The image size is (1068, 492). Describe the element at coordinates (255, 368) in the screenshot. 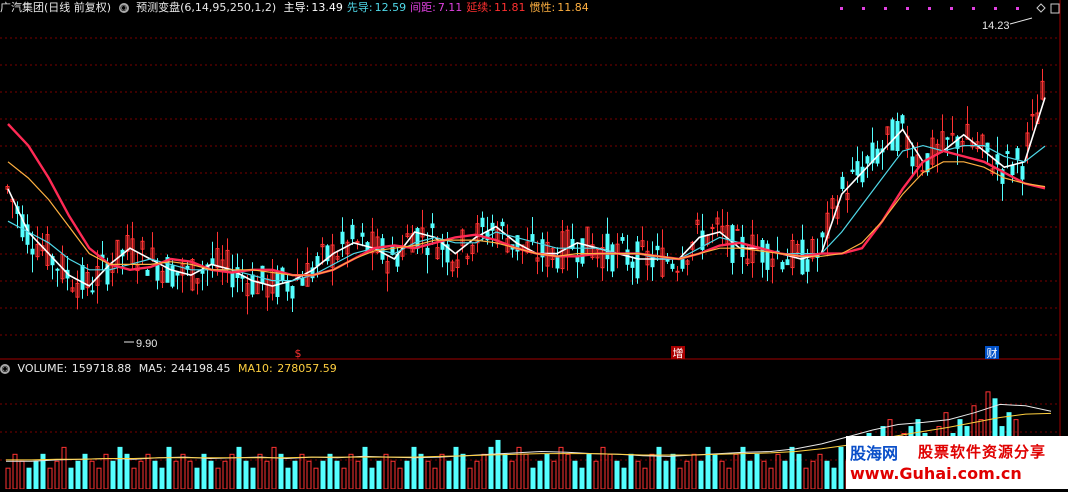

I see `ma10-label: MA10:` at that location.